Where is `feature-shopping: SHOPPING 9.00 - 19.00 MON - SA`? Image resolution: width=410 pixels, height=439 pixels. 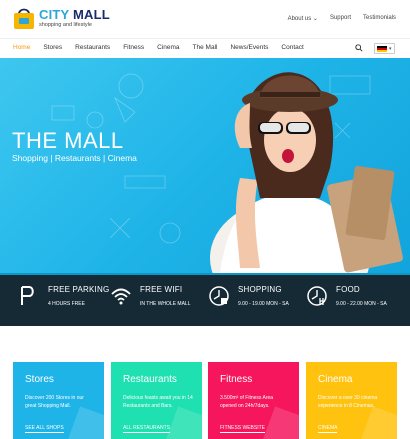
feature-shopping: SHOPPING 9.00 - 19.00 MON - SA is located at coordinates (248, 296).